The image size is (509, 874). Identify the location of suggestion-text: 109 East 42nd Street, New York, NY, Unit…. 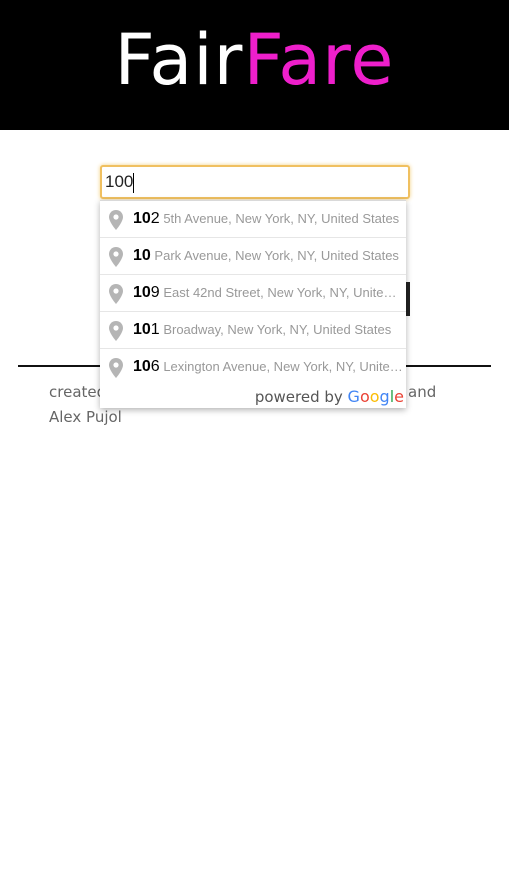
(268, 293).